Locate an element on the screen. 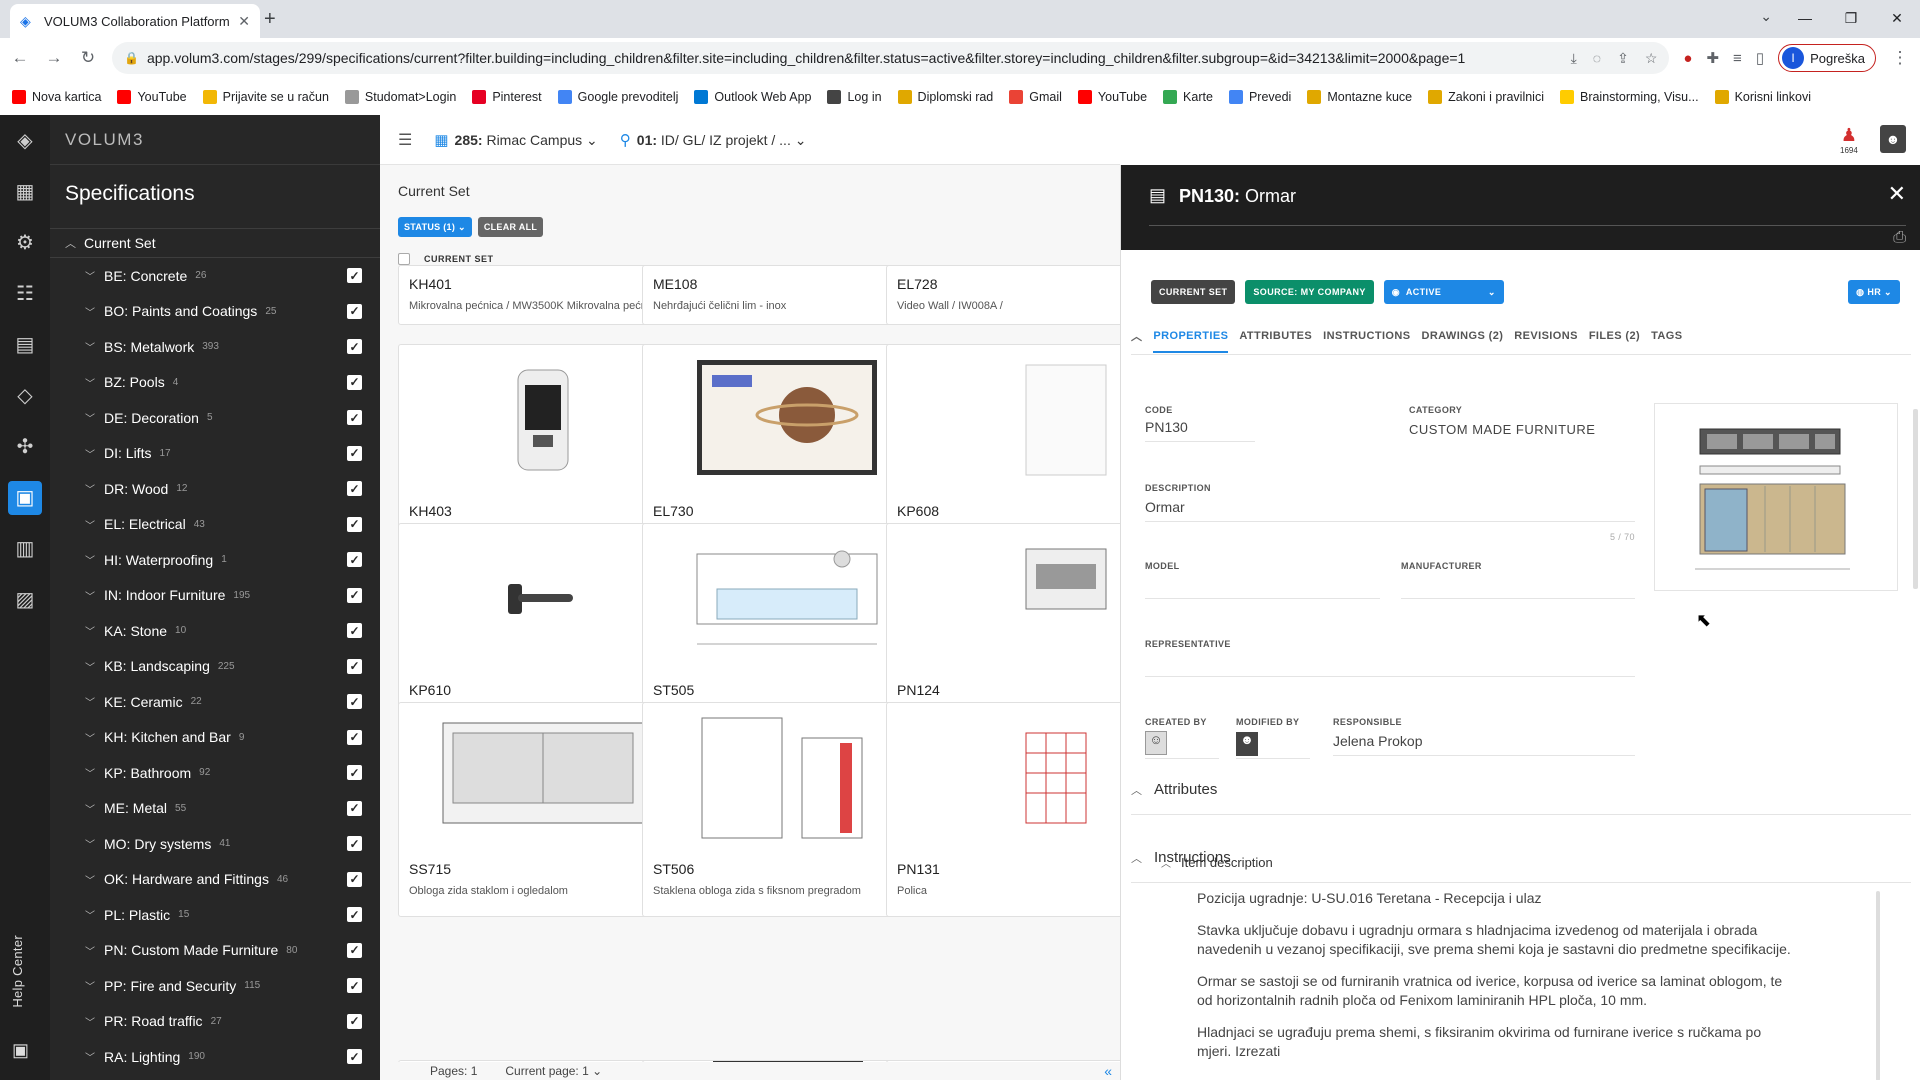  collapse-double-chevron-icon: « is located at coordinates (1108, 1071).